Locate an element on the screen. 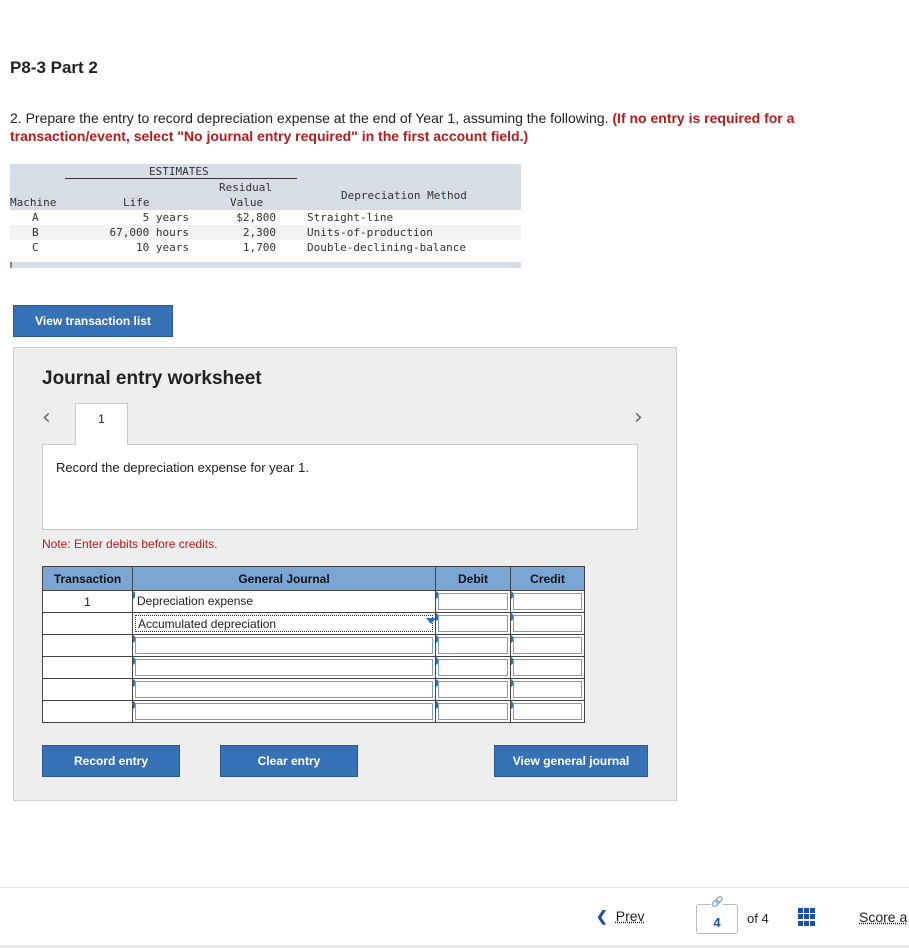 This screenshot has height=948, width=909. clear-entry-button: Clear entry is located at coordinates (289, 761).